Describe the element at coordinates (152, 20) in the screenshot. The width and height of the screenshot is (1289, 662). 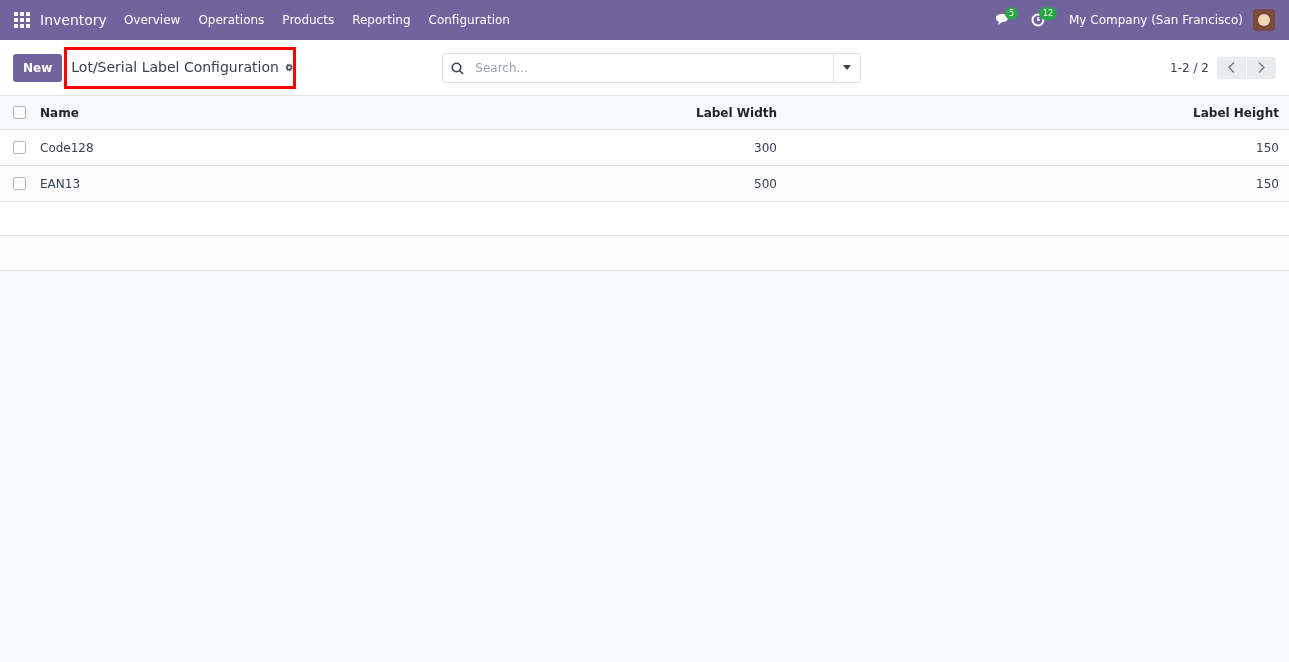
I see `menu-item: Overview` at that location.